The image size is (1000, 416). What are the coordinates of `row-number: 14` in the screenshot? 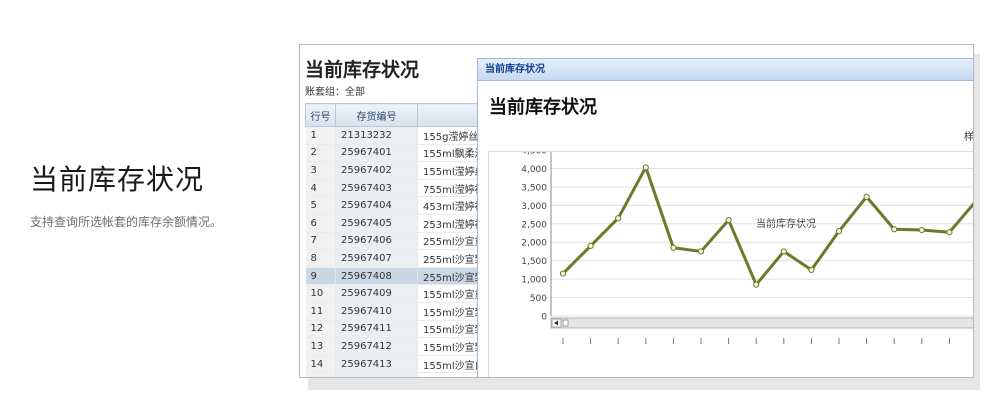 It's located at (320, 364).